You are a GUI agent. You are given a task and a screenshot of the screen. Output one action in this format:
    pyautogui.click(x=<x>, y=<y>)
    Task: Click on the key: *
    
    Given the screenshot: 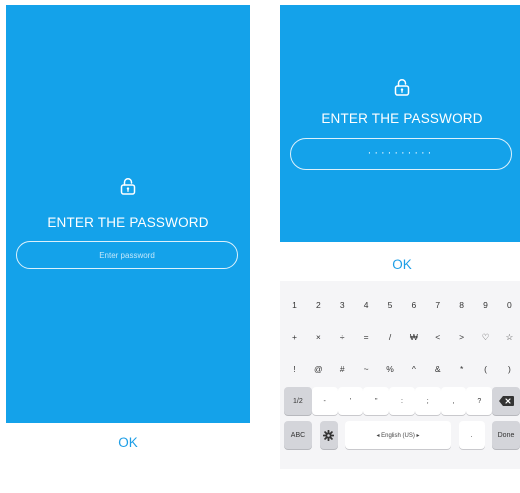 What is the action you would take?
    pyautogui.click(x=461, y=369)
    